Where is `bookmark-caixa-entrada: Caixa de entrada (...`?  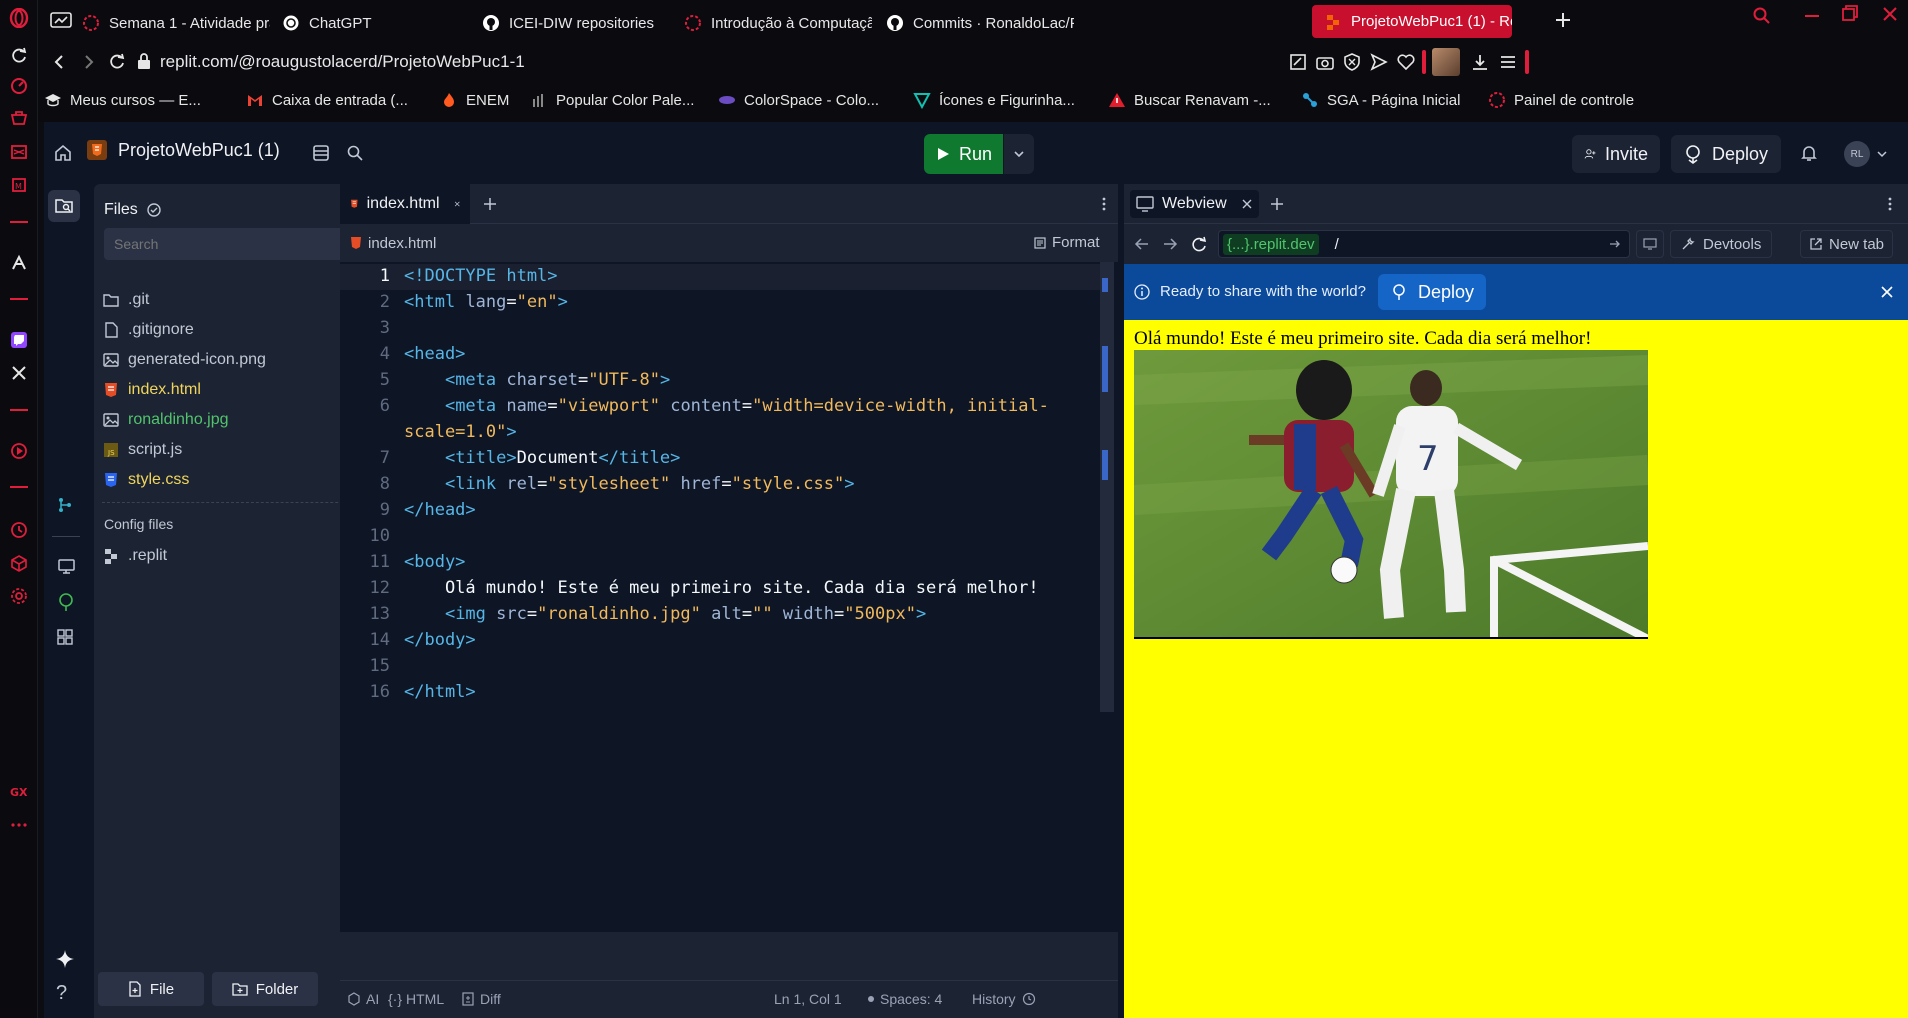
bookmark-caixa-entrada: Caixa de entrada (... is located at coordinates (327, 100).